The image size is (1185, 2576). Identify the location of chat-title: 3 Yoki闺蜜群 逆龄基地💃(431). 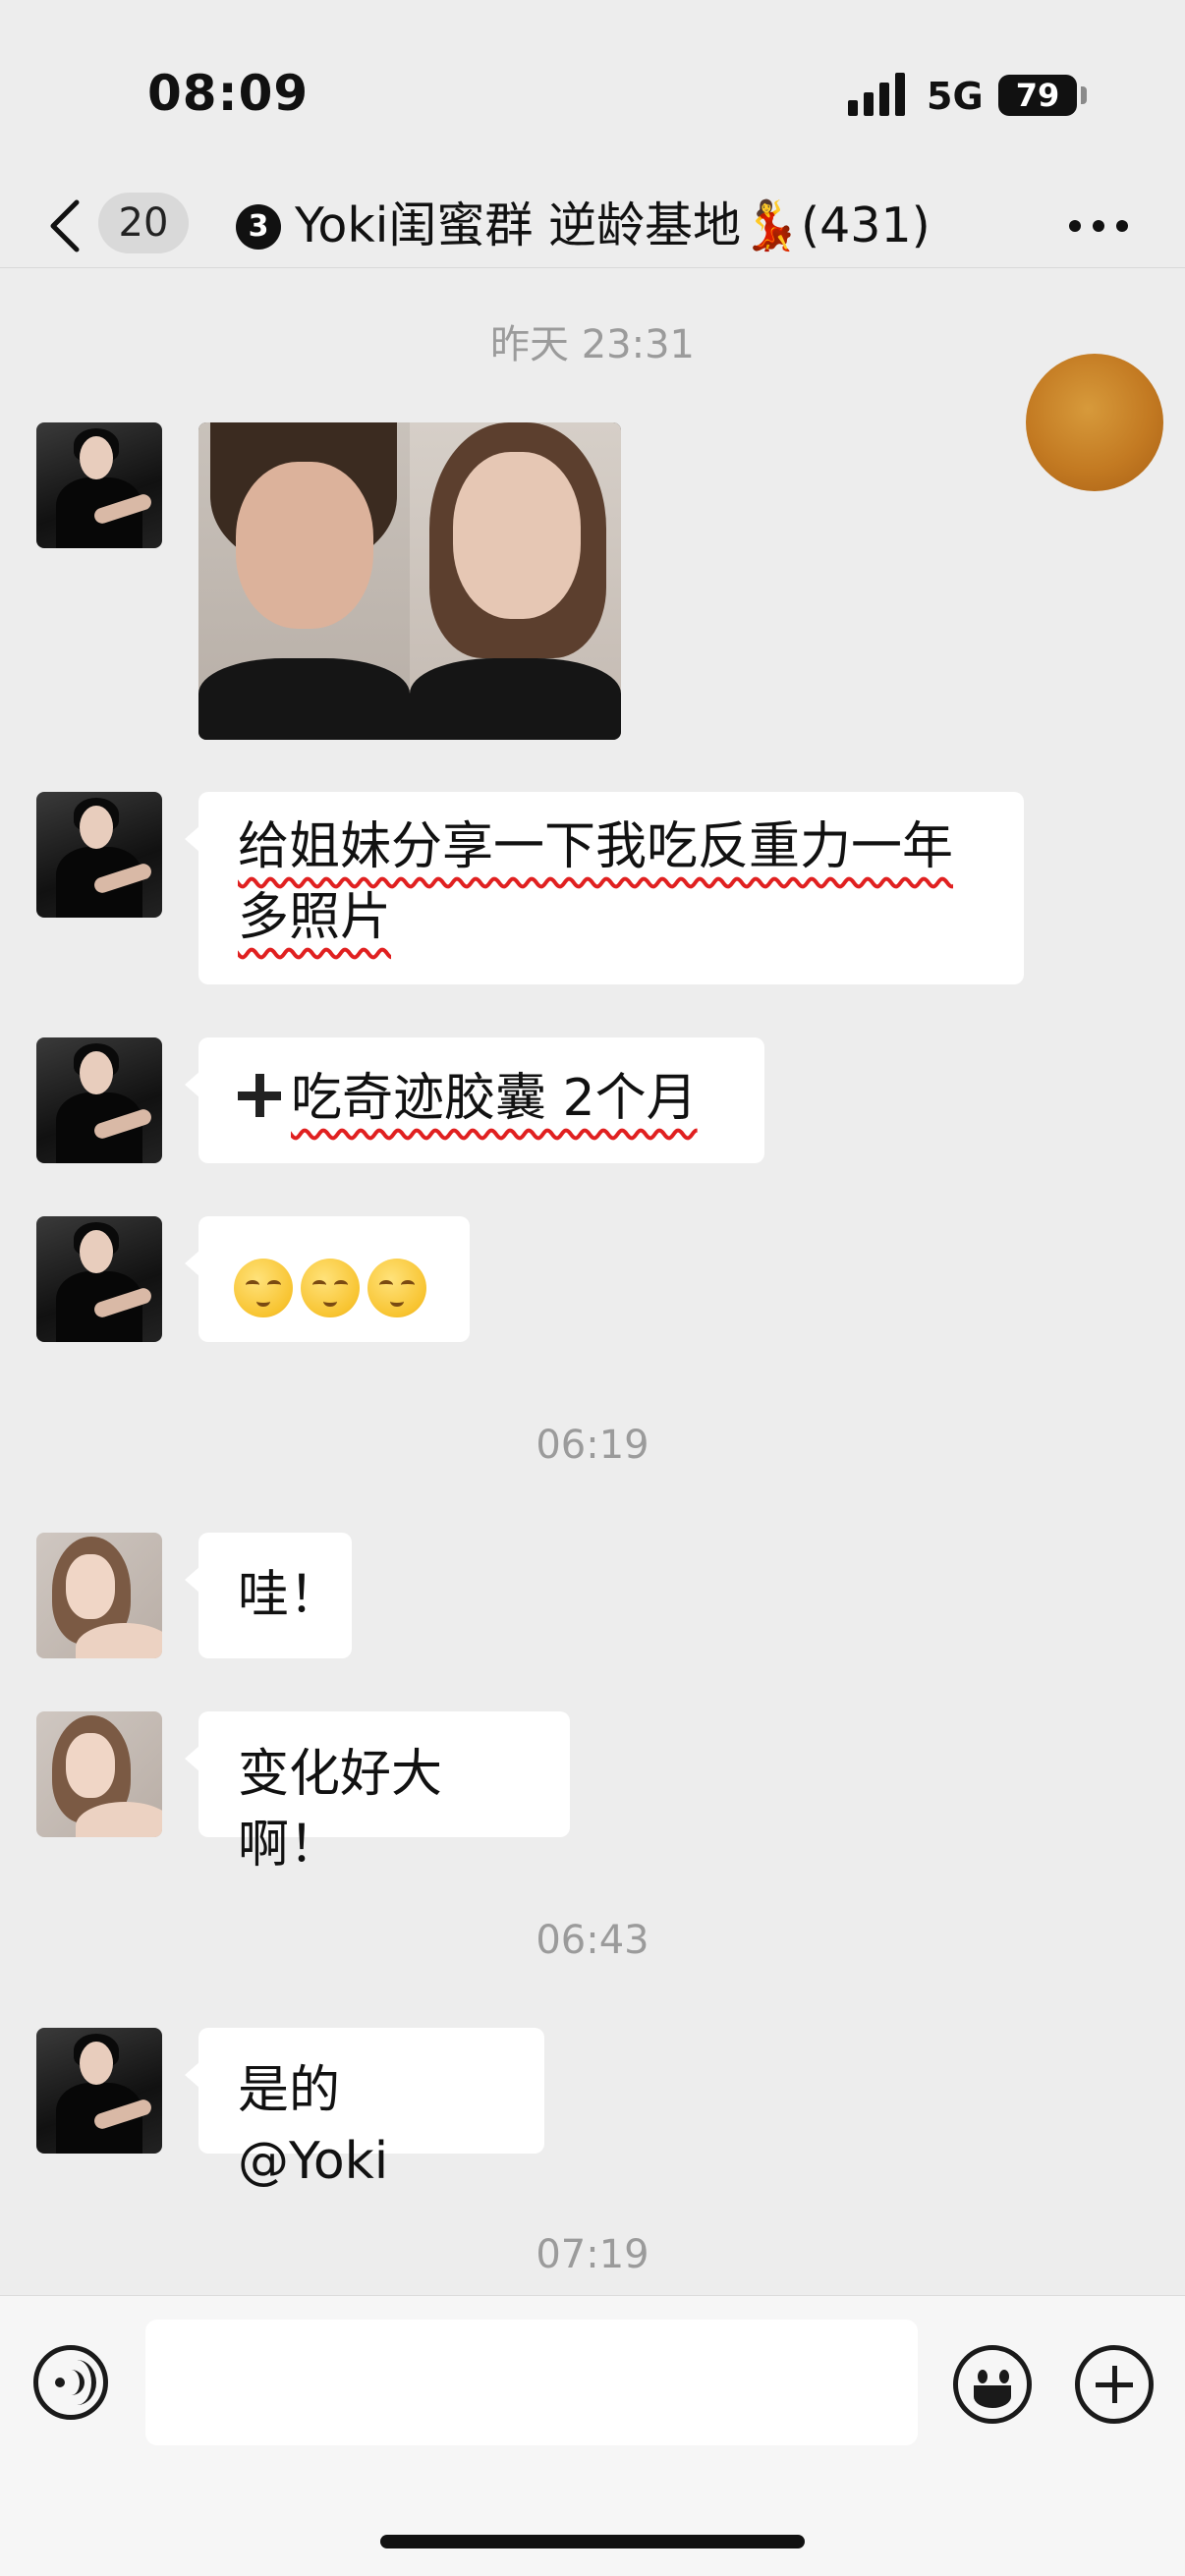
(583, 226).